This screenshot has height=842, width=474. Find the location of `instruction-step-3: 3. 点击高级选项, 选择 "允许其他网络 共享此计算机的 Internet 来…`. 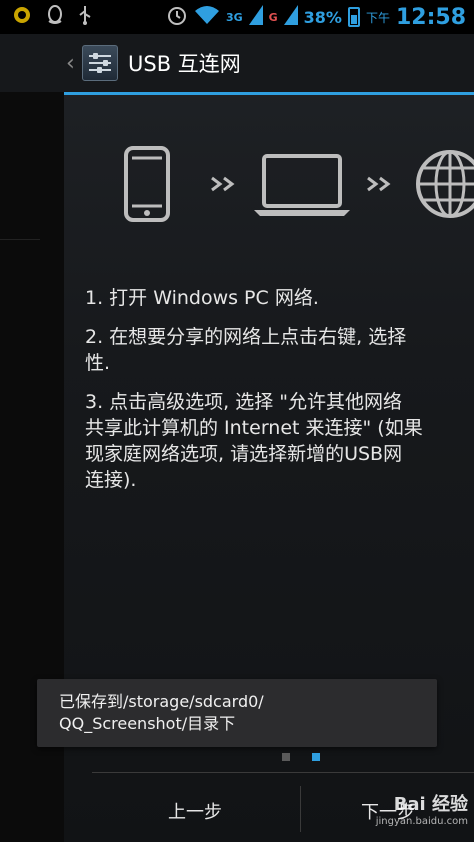

instruction-step-3: 3. 点击高级选项, 选择 "允许其他网络 共享此计算机的 Internet 来… is located at coordinates (254, 441).